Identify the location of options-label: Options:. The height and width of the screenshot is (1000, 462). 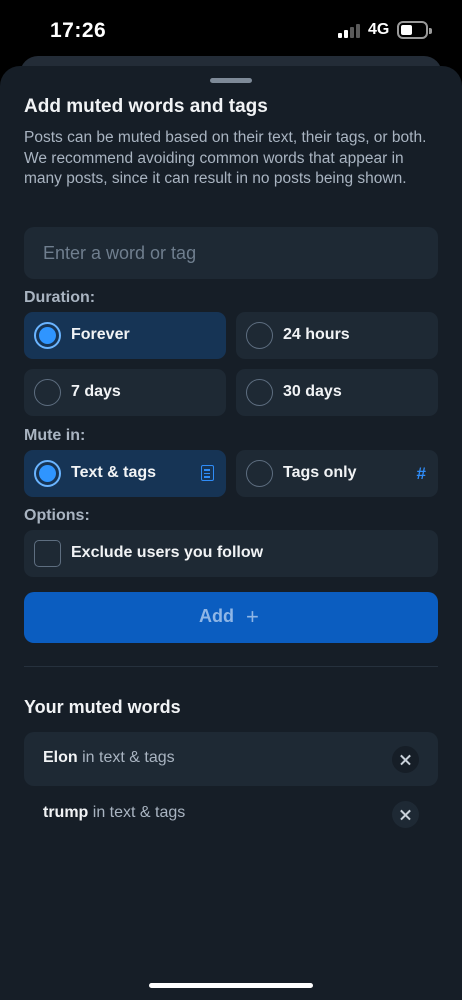
(57, 515).